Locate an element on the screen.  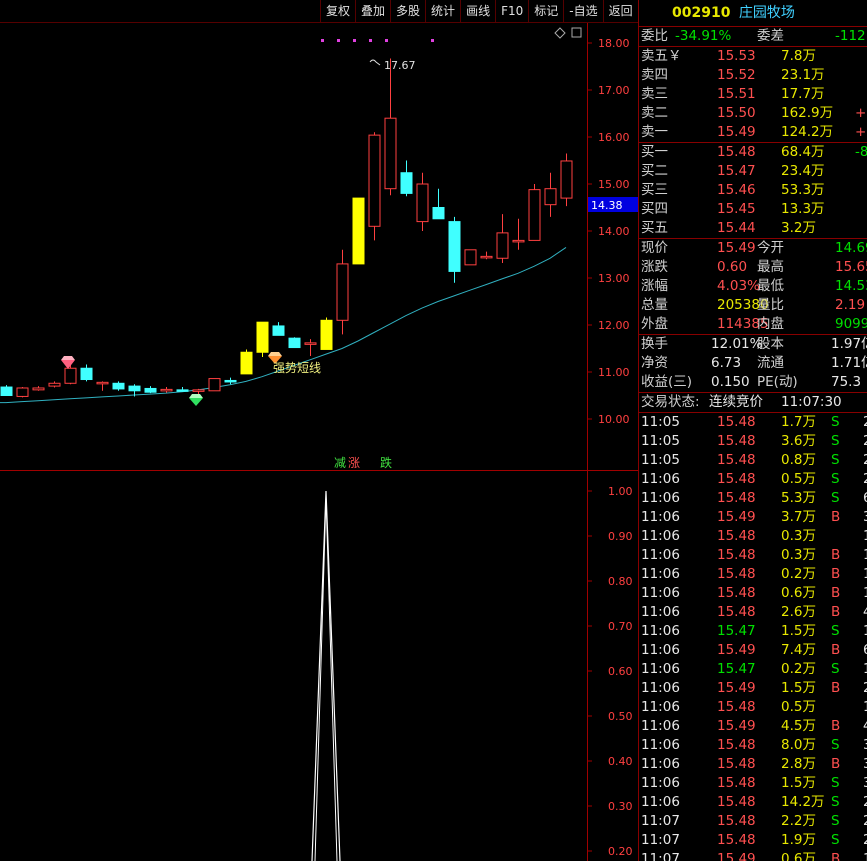
stat-label-2: 量比 is located at coordinates (770, 305).